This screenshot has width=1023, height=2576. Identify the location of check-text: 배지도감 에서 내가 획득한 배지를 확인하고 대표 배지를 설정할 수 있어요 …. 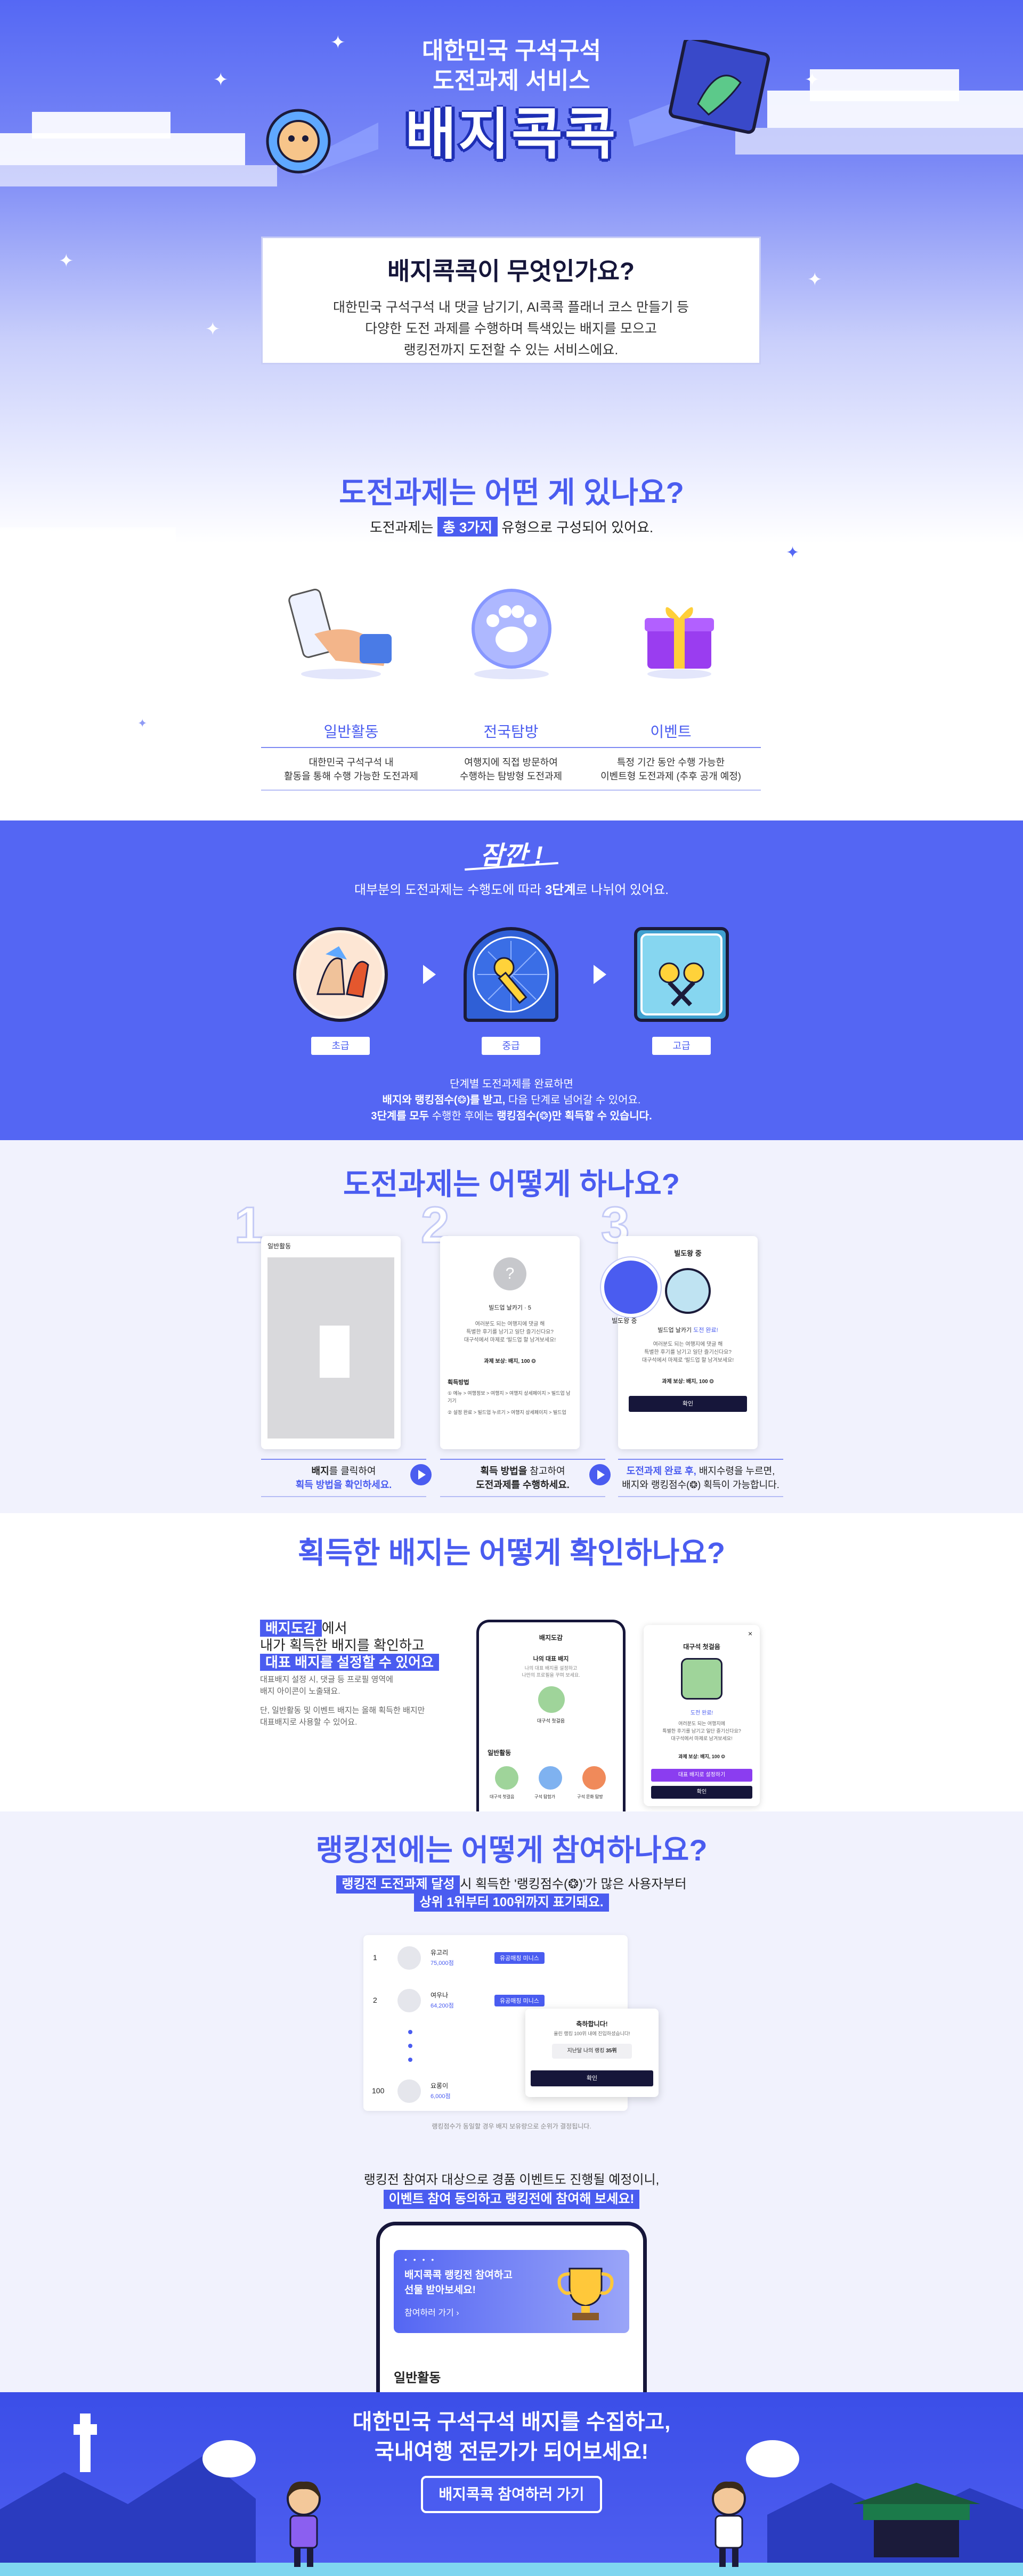
(350, 1674).